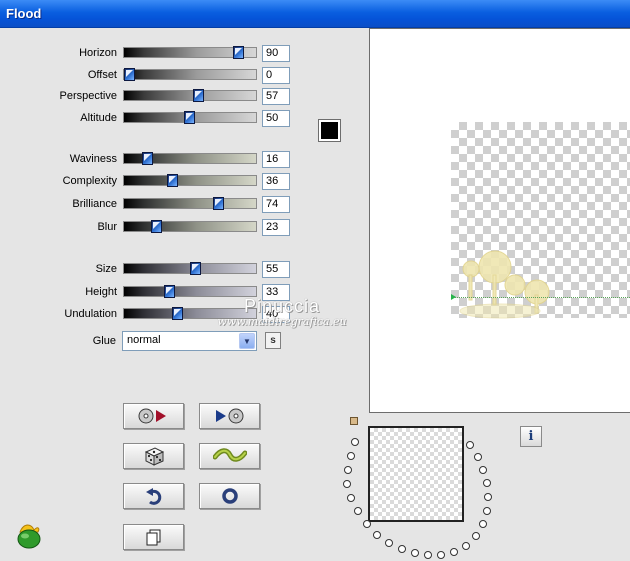  Describe the element at coordinates (276, 204) in the screenshot. I see `brilliance-value-field: 74` at that location.